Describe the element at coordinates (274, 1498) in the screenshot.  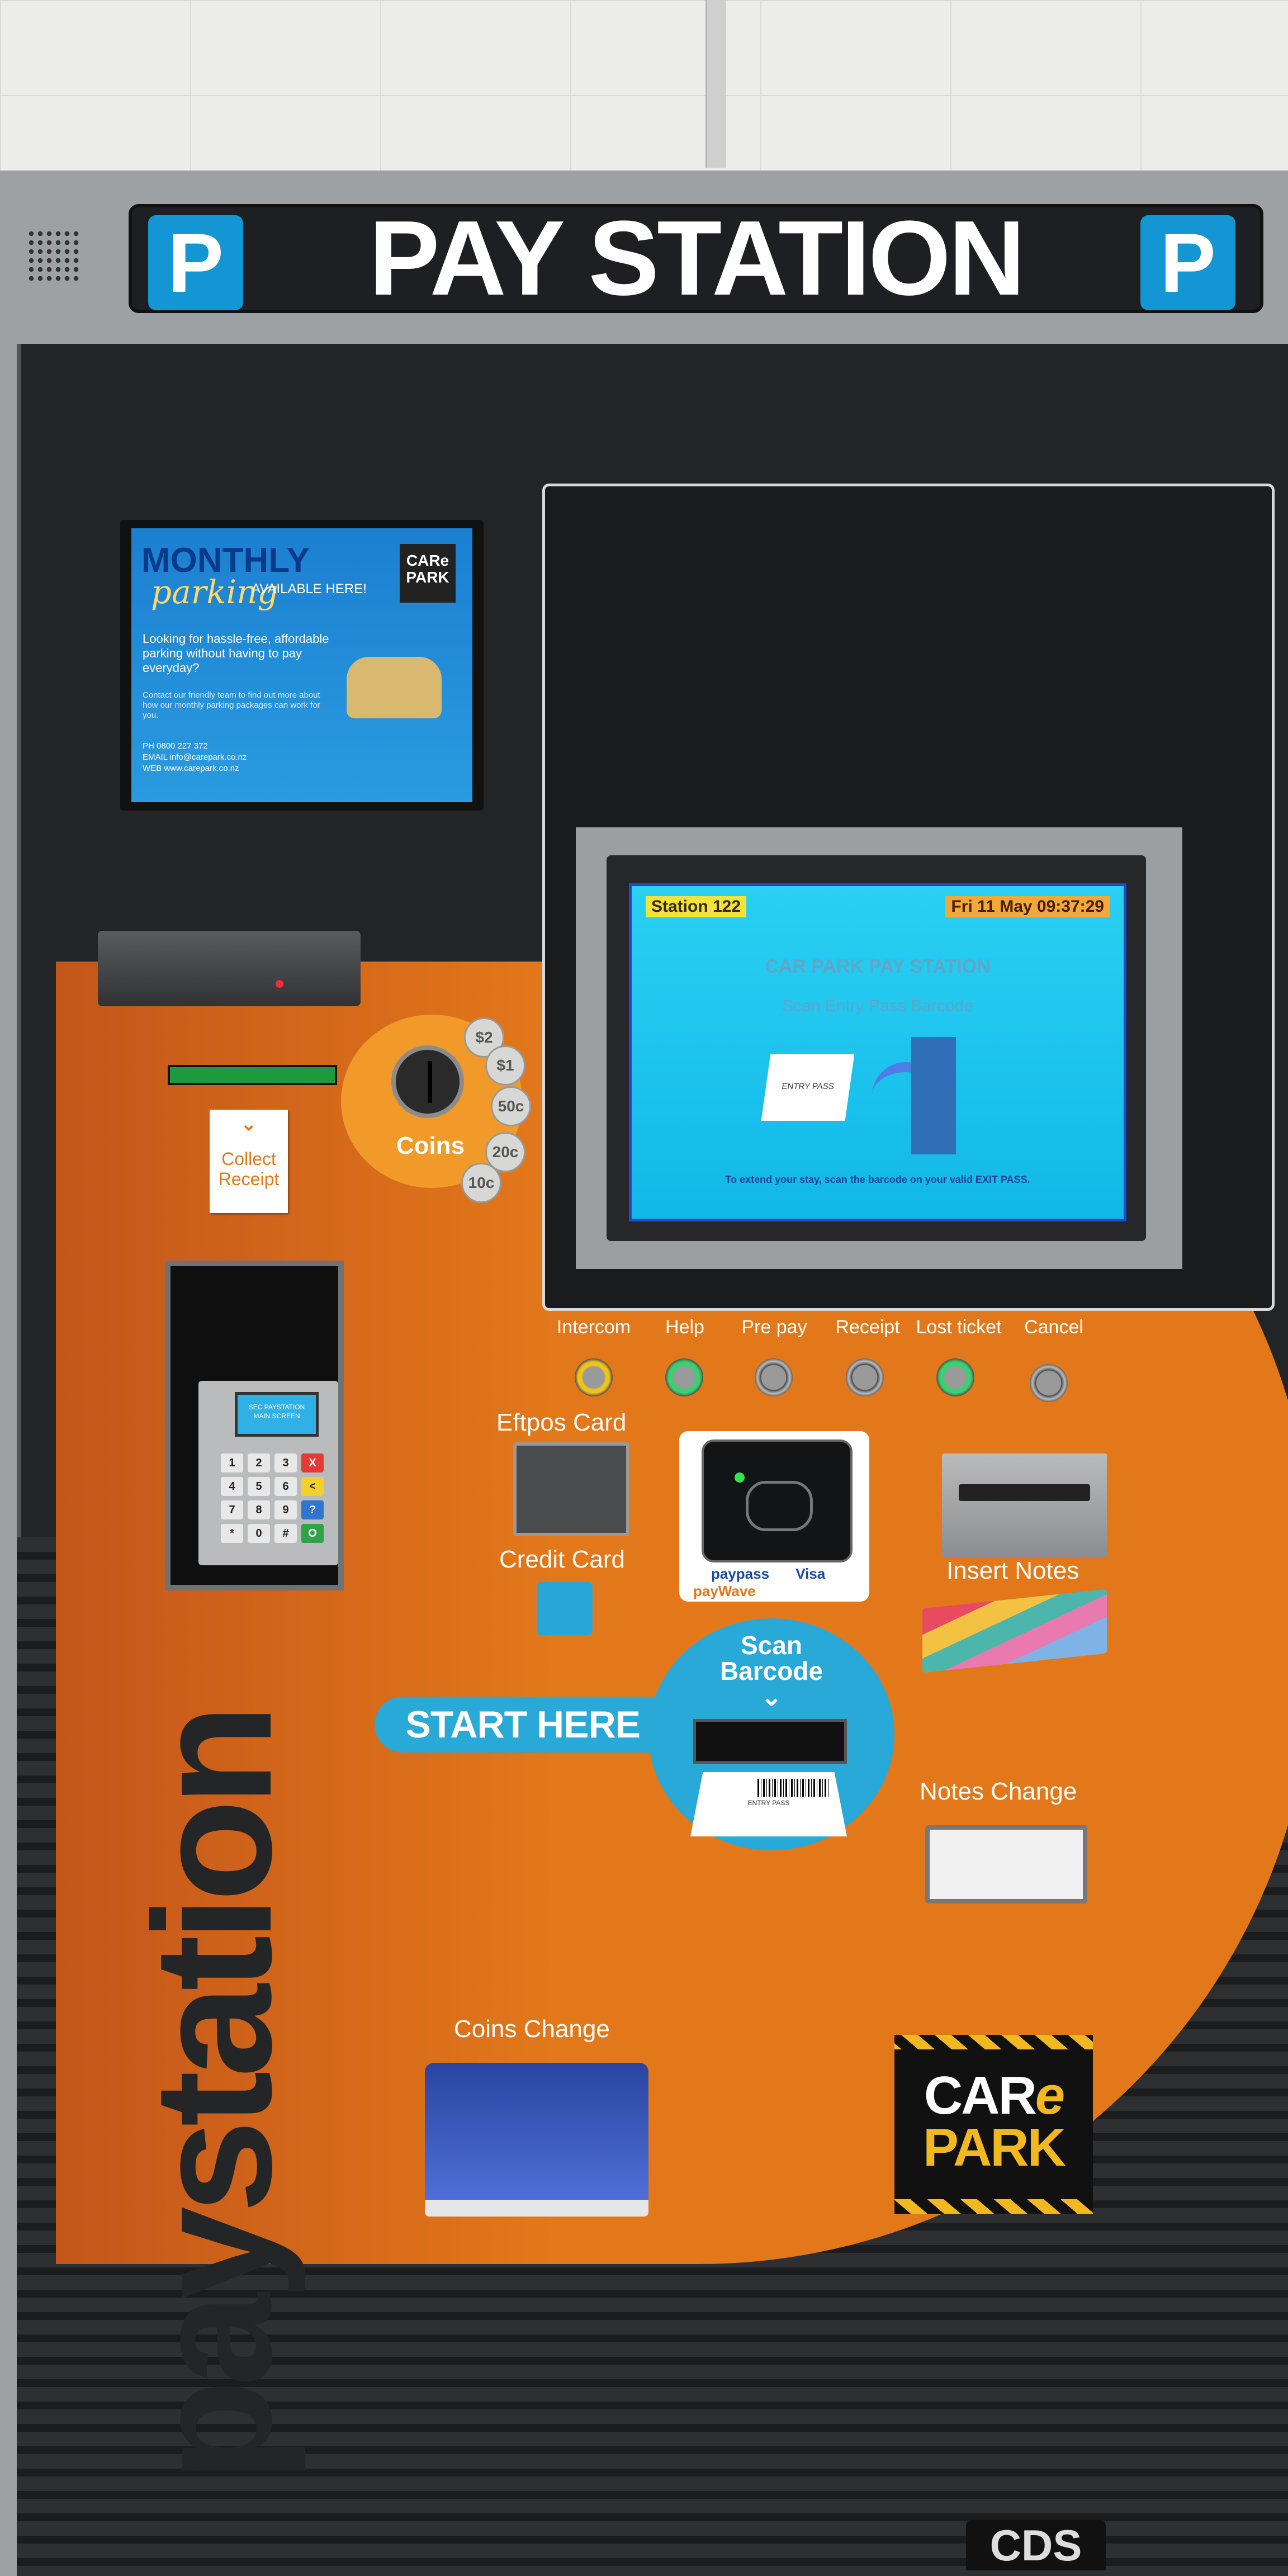
I see `pin-pad-keys: 1 2 3 X 4 5 6 < 7 8 9 ? * 0 # O` at that location.